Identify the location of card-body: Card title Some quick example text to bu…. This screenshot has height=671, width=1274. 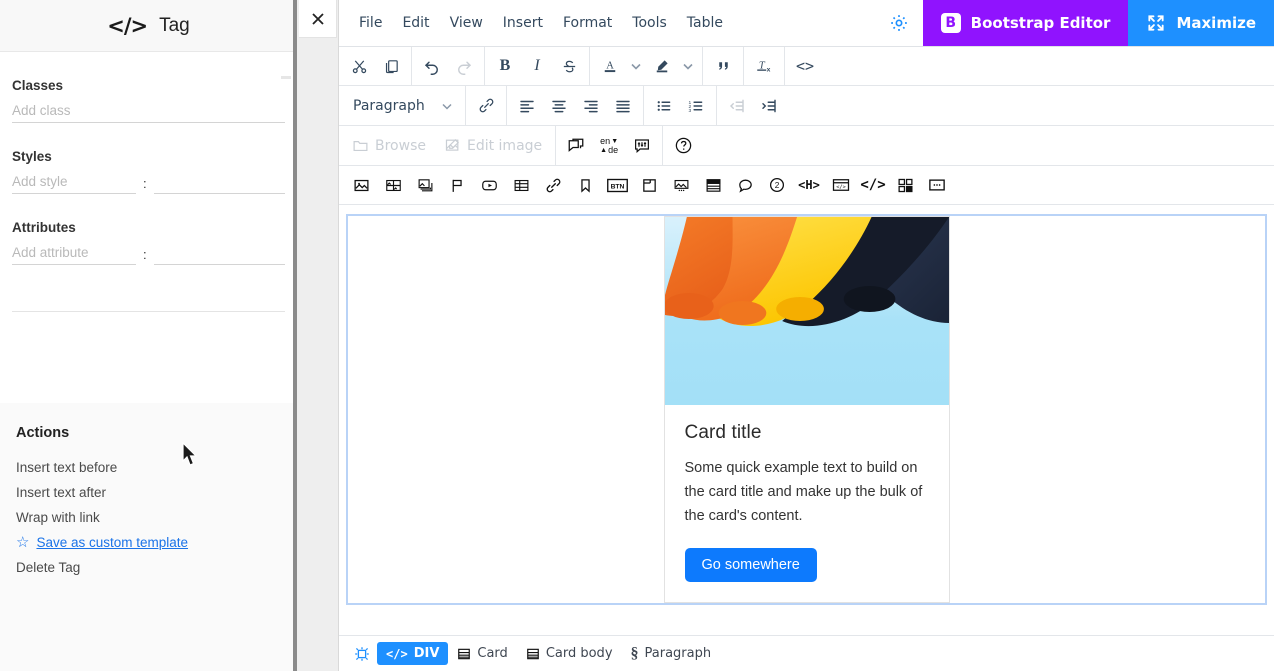
(807, 493).